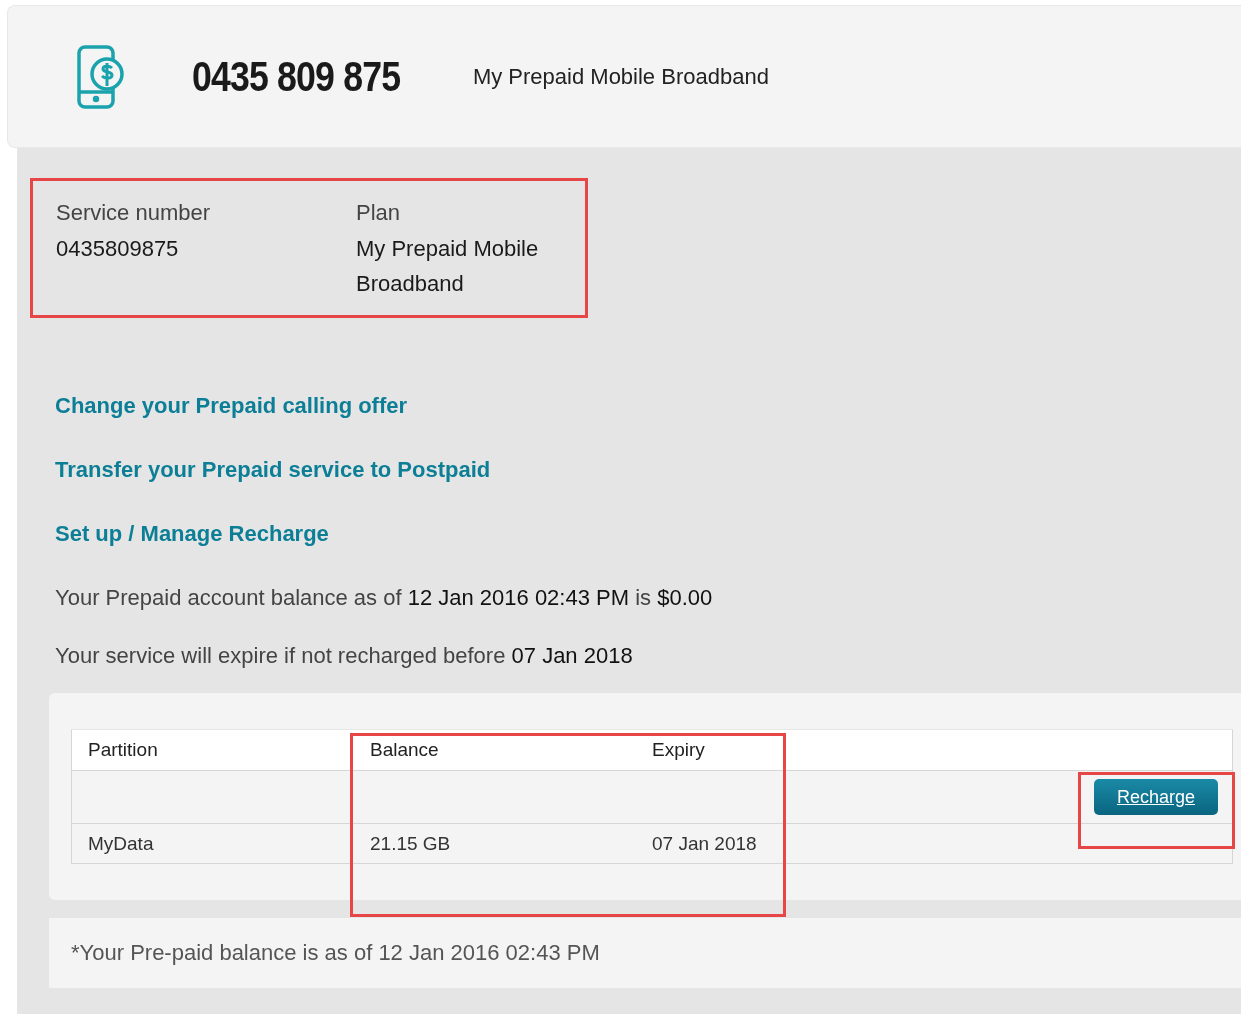 This screenshot has height=1014, width=1241. I want to click on table-cell-text: MyData, so click(121, 843).